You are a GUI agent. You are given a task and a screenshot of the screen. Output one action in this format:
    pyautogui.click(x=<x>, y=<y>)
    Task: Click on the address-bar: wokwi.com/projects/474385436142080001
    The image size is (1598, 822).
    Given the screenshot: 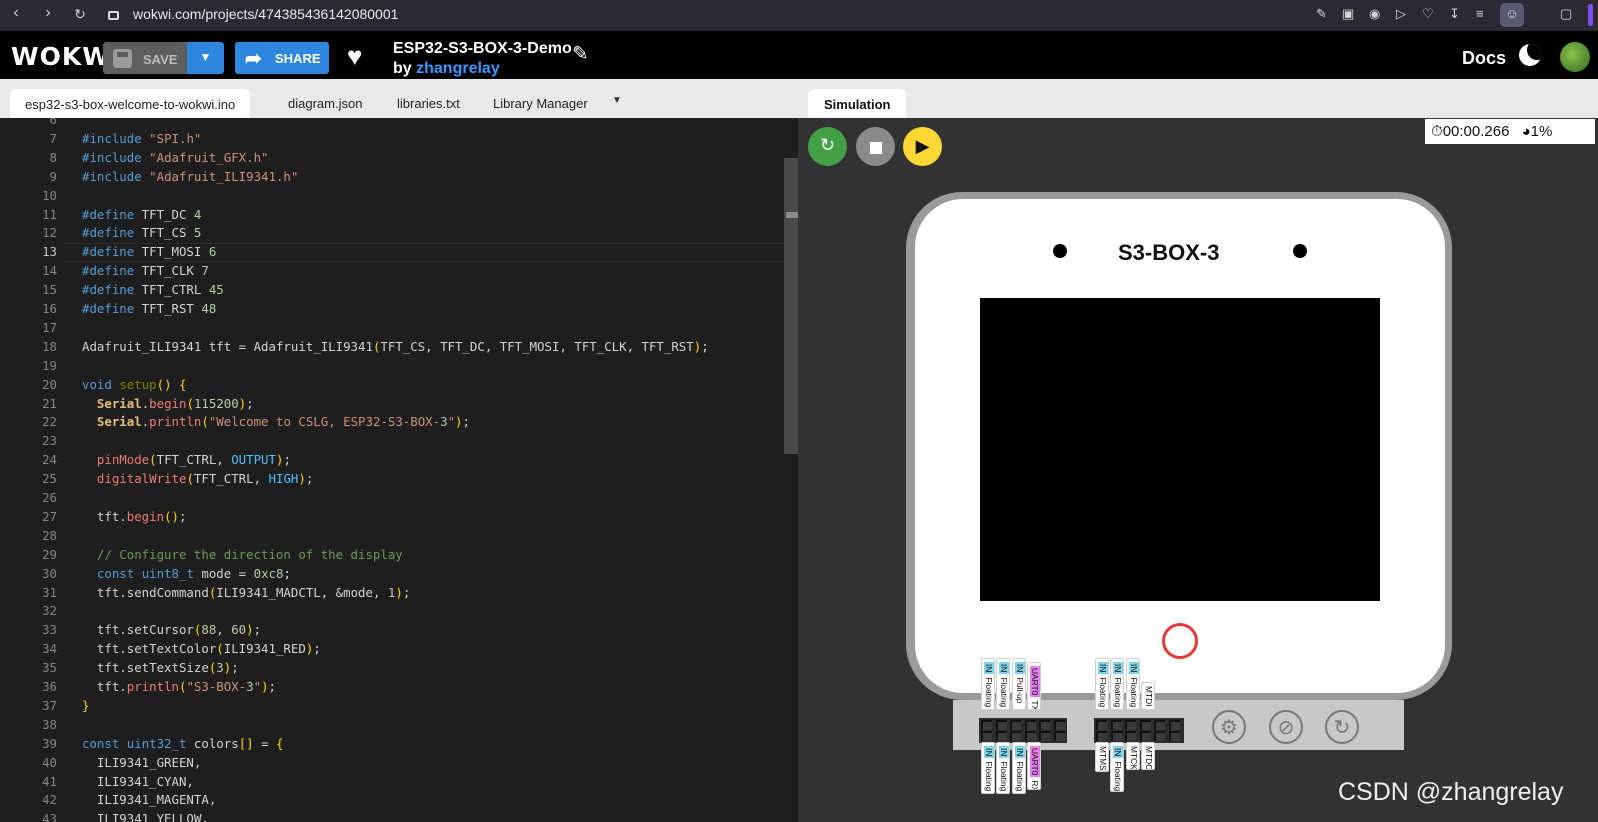 What is the action you would take?
    pyautogui.click(x=701, y=16)
    